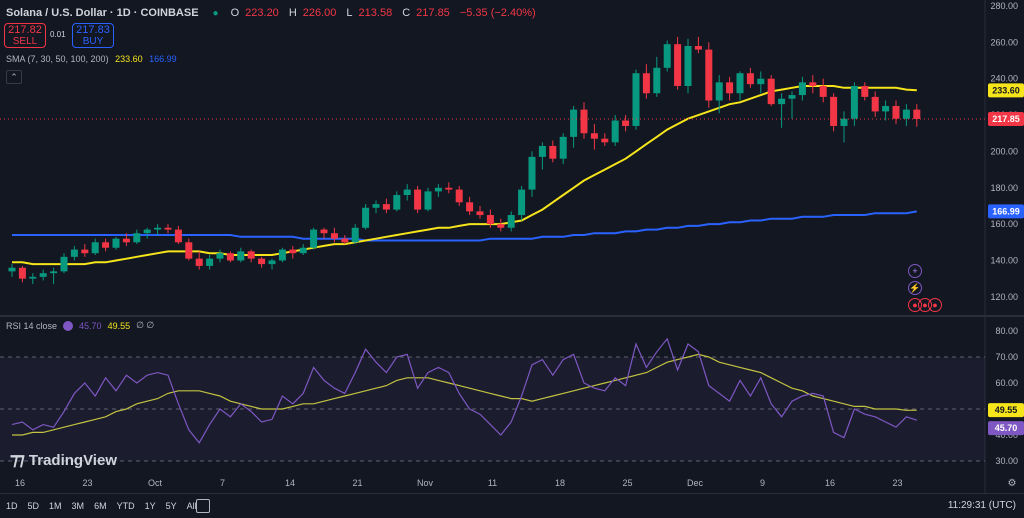  I want to click on price-tick-label: 120.00, so click(1004, 297).